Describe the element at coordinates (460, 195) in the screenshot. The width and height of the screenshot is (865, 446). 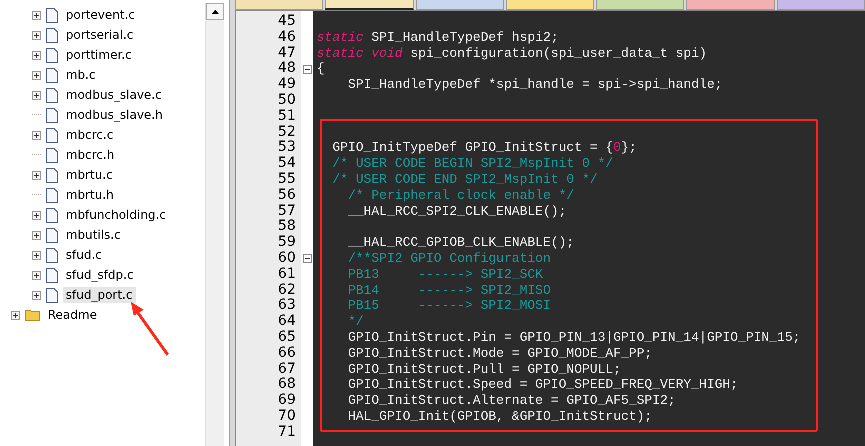
I see `code-line: /* Peripheral clock enable */` at that location.